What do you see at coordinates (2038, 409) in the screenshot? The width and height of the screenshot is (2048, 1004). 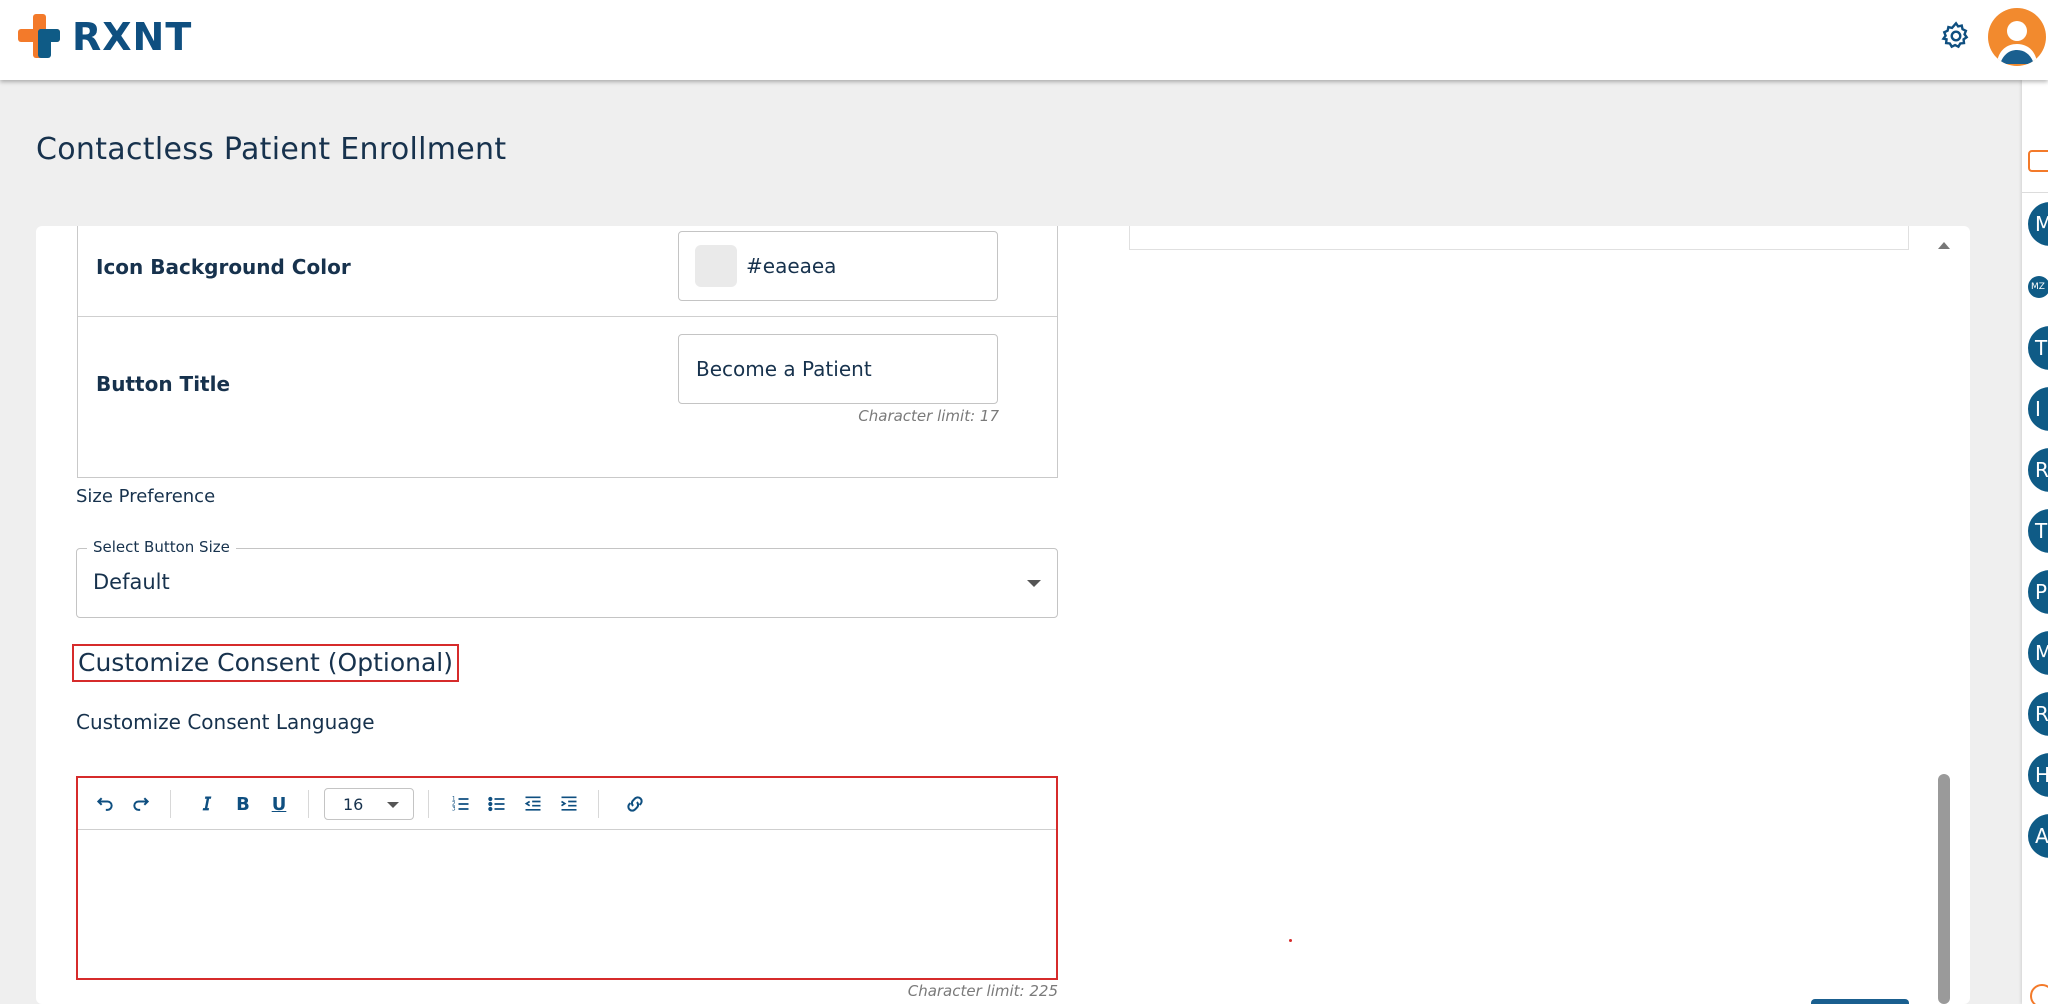 I see `contact-avatar: I` at bounding box center [2038, 409].